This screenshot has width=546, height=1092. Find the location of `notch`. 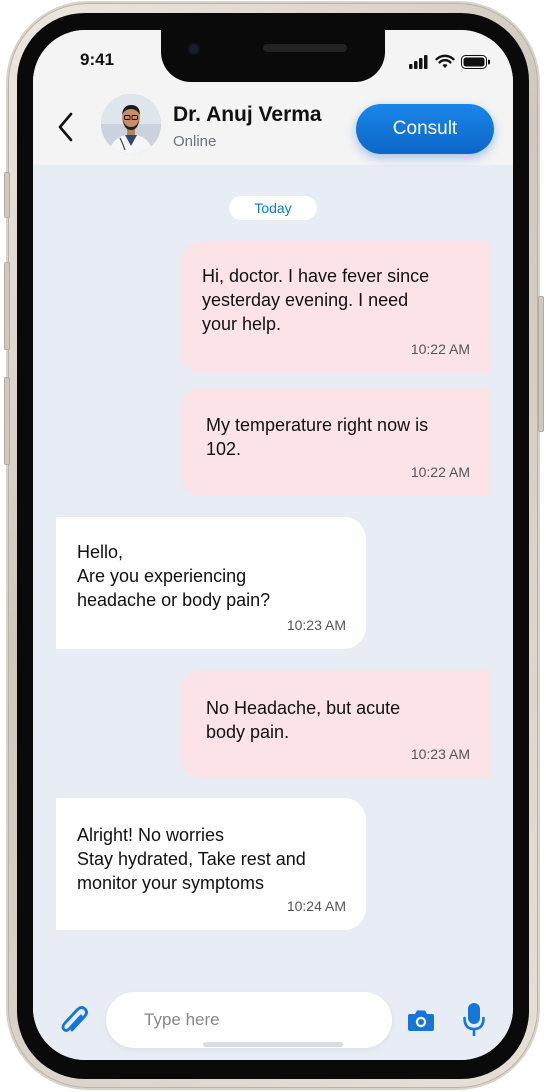

notch is located at coordinates (273, 56).